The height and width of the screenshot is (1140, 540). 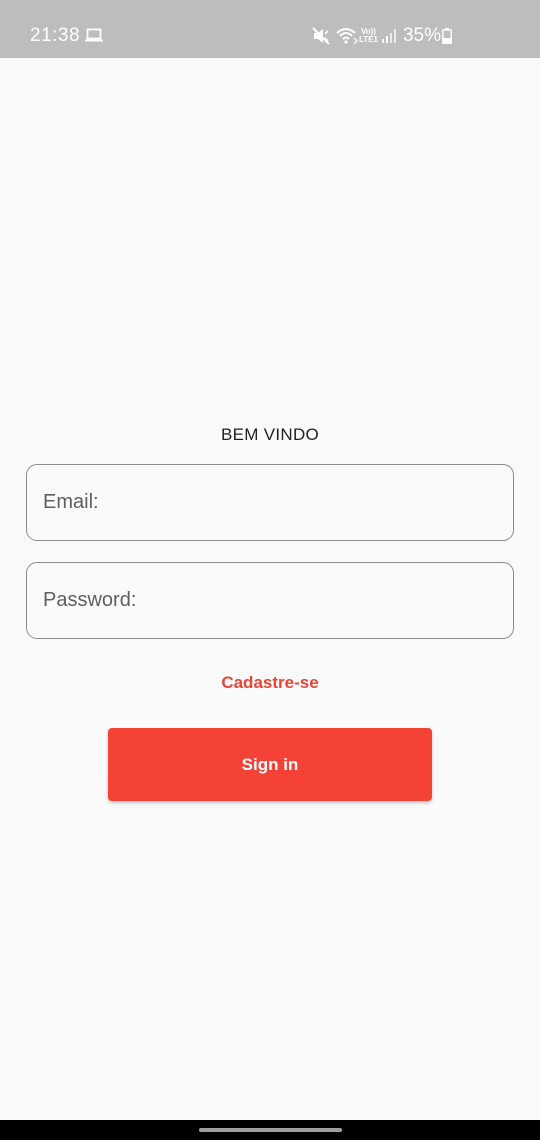 What do you see at coordinates (270, 29) in the screenshot?
I see `status-bar: 21:38 Vo)) LTE1 35%` at bounding box center [270, 29].